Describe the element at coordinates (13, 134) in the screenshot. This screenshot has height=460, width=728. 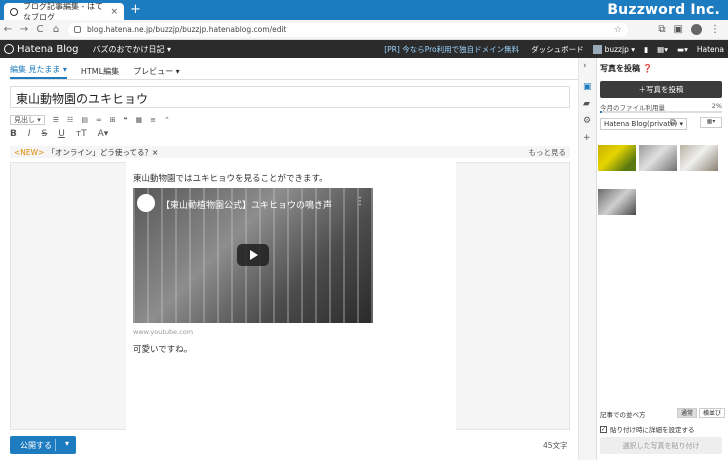
I see `bold-icon: B` at that location.